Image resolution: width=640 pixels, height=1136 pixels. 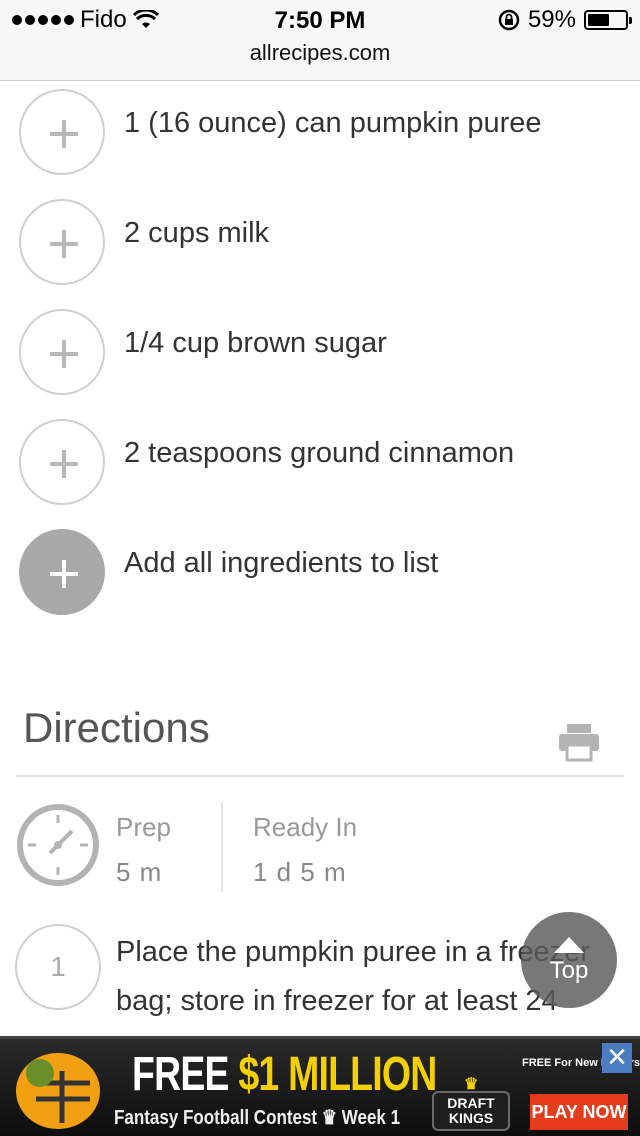 I want to click on battery-percent: 59%, so click(x=551, y=19).